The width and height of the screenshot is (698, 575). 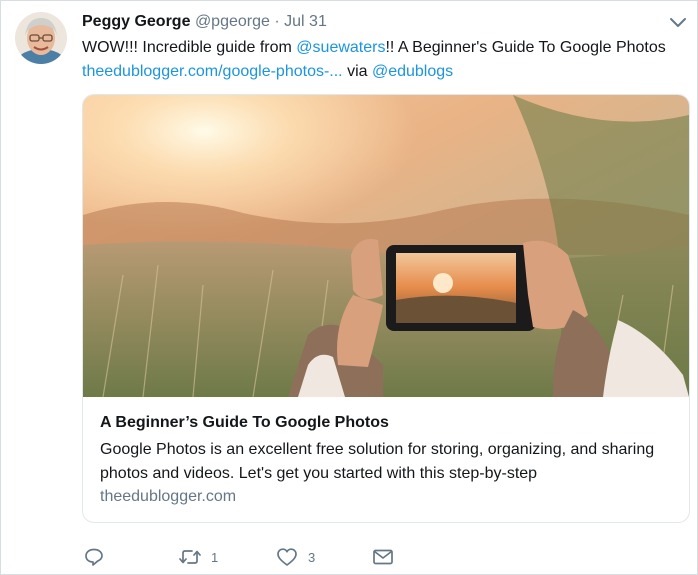 What do you see at coordinates (312, 557) in the screenshot?
I see `like-count: 3` at bounding box center [312, 557].